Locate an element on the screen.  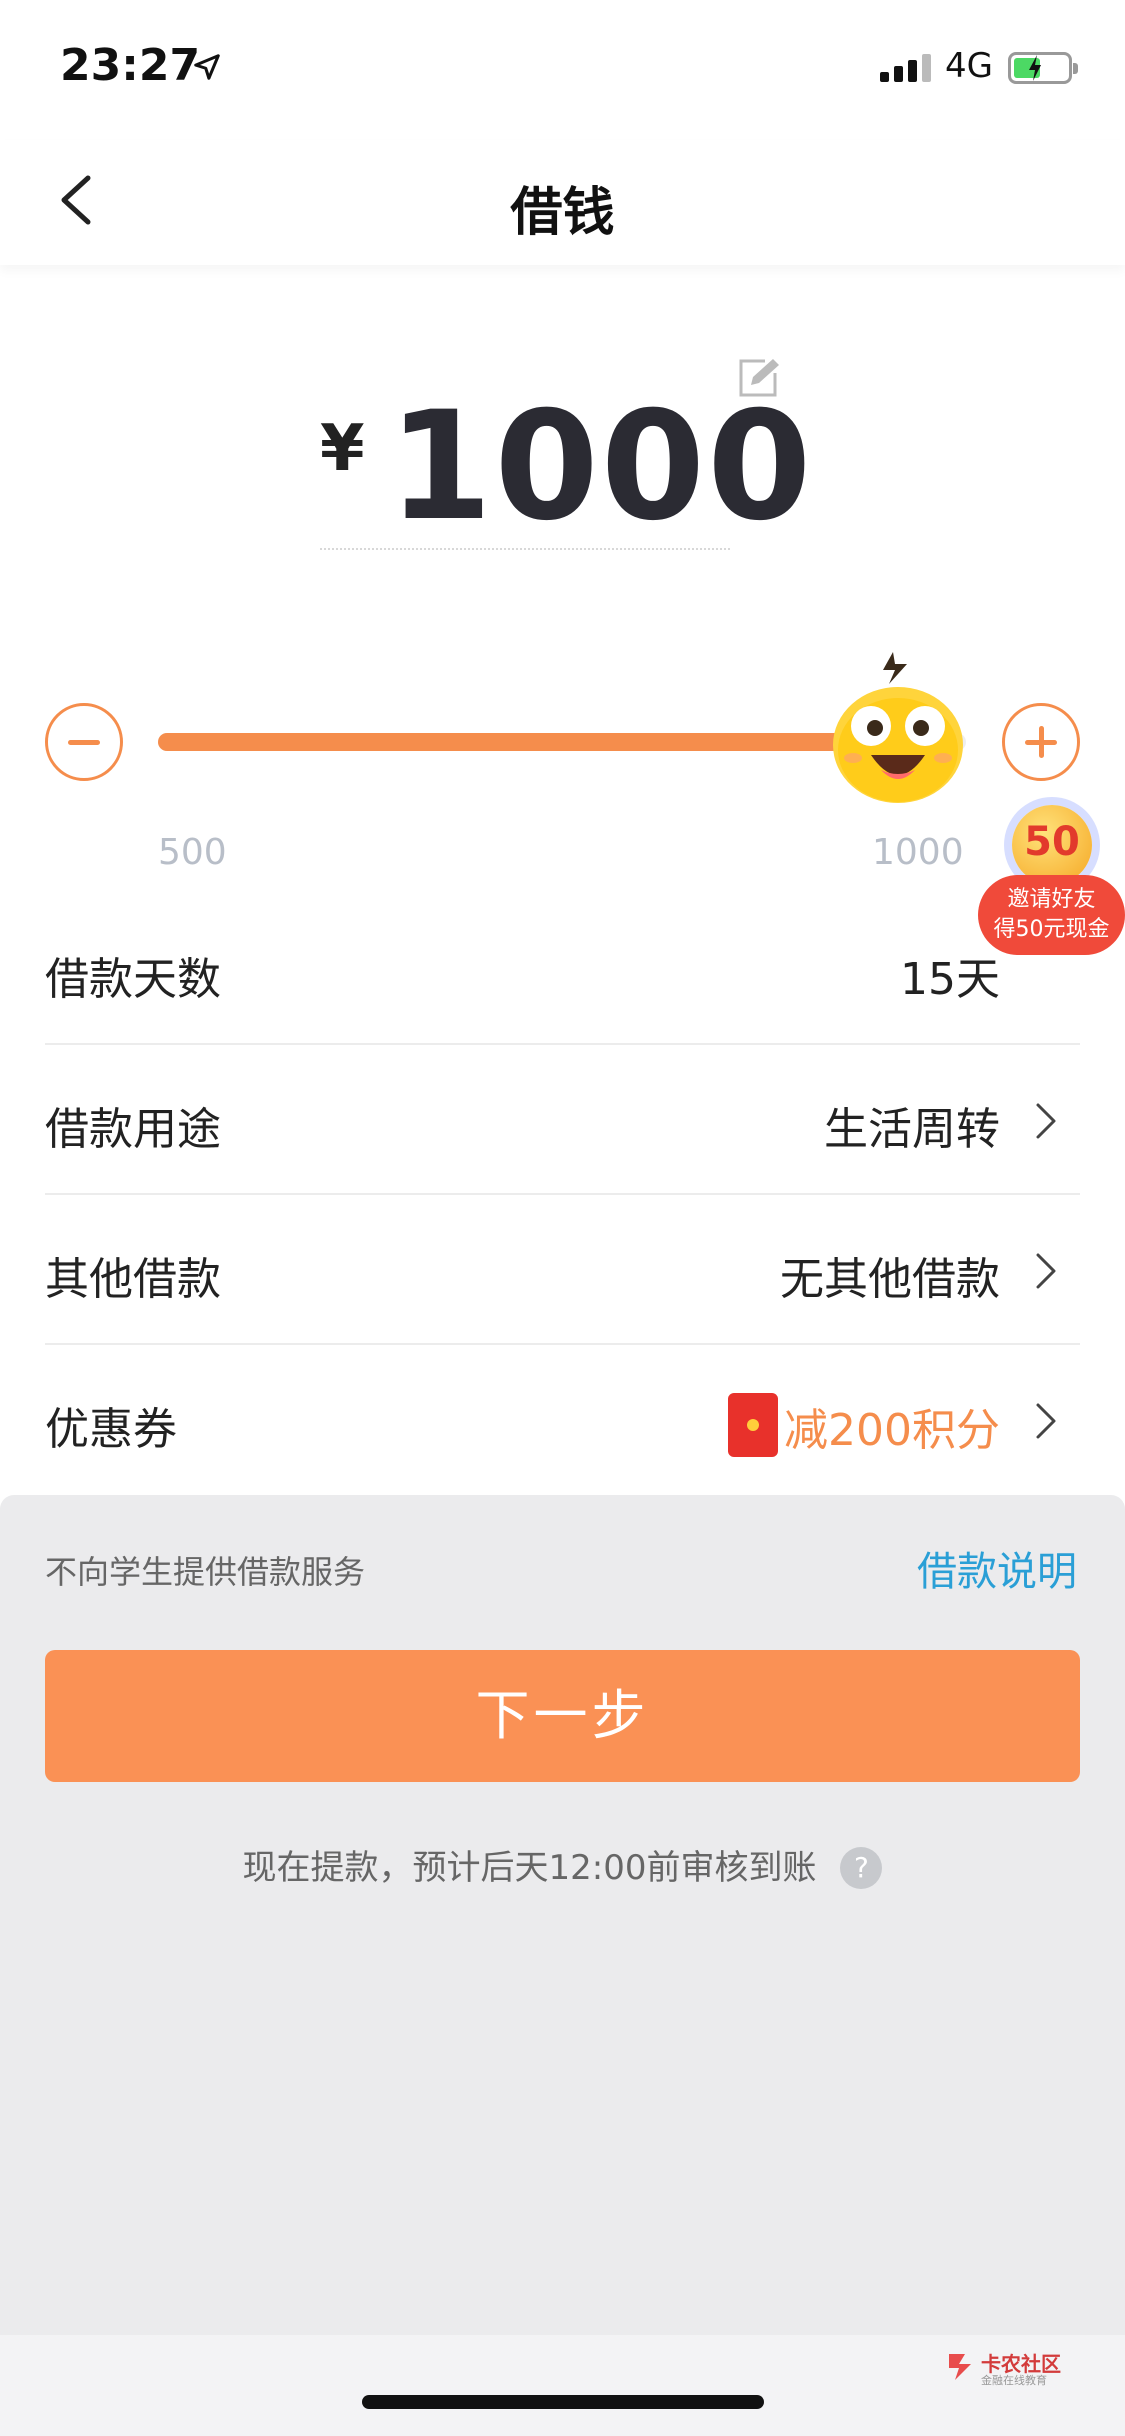
row-loan-days: 借款天数 15天 is located at coordinates (562, 970).